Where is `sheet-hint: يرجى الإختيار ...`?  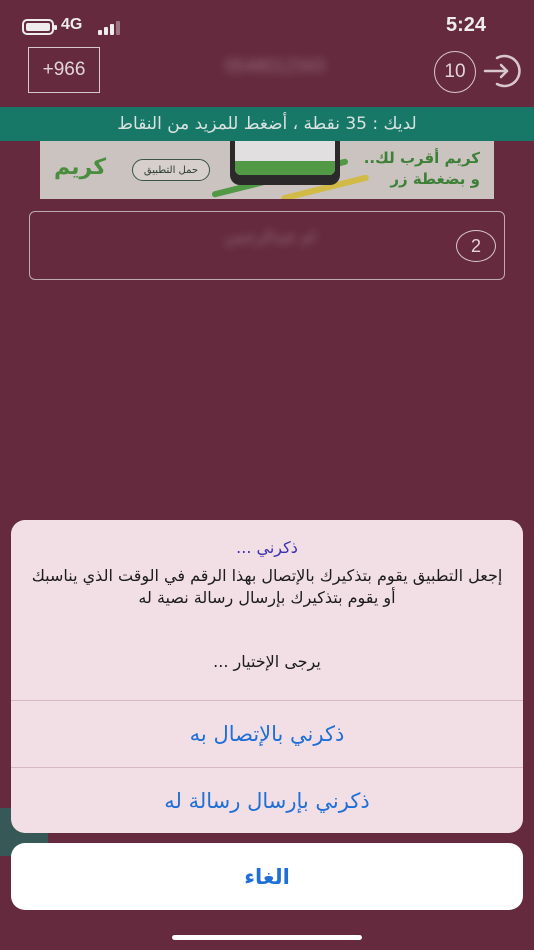
sheet-hint: يرجى الإختيار ... is located at coordinates (267, 661).